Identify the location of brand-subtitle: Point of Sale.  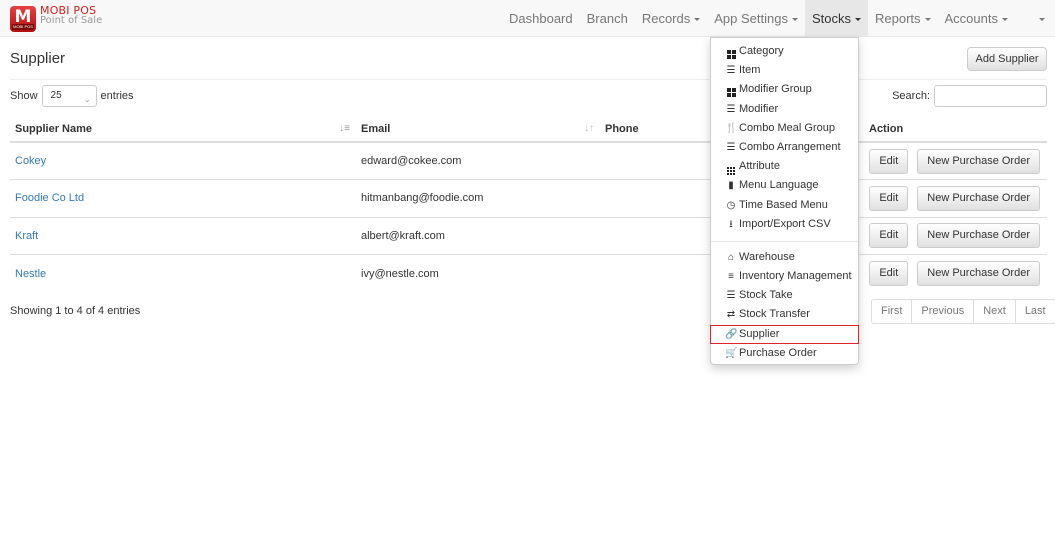
(71, 20).